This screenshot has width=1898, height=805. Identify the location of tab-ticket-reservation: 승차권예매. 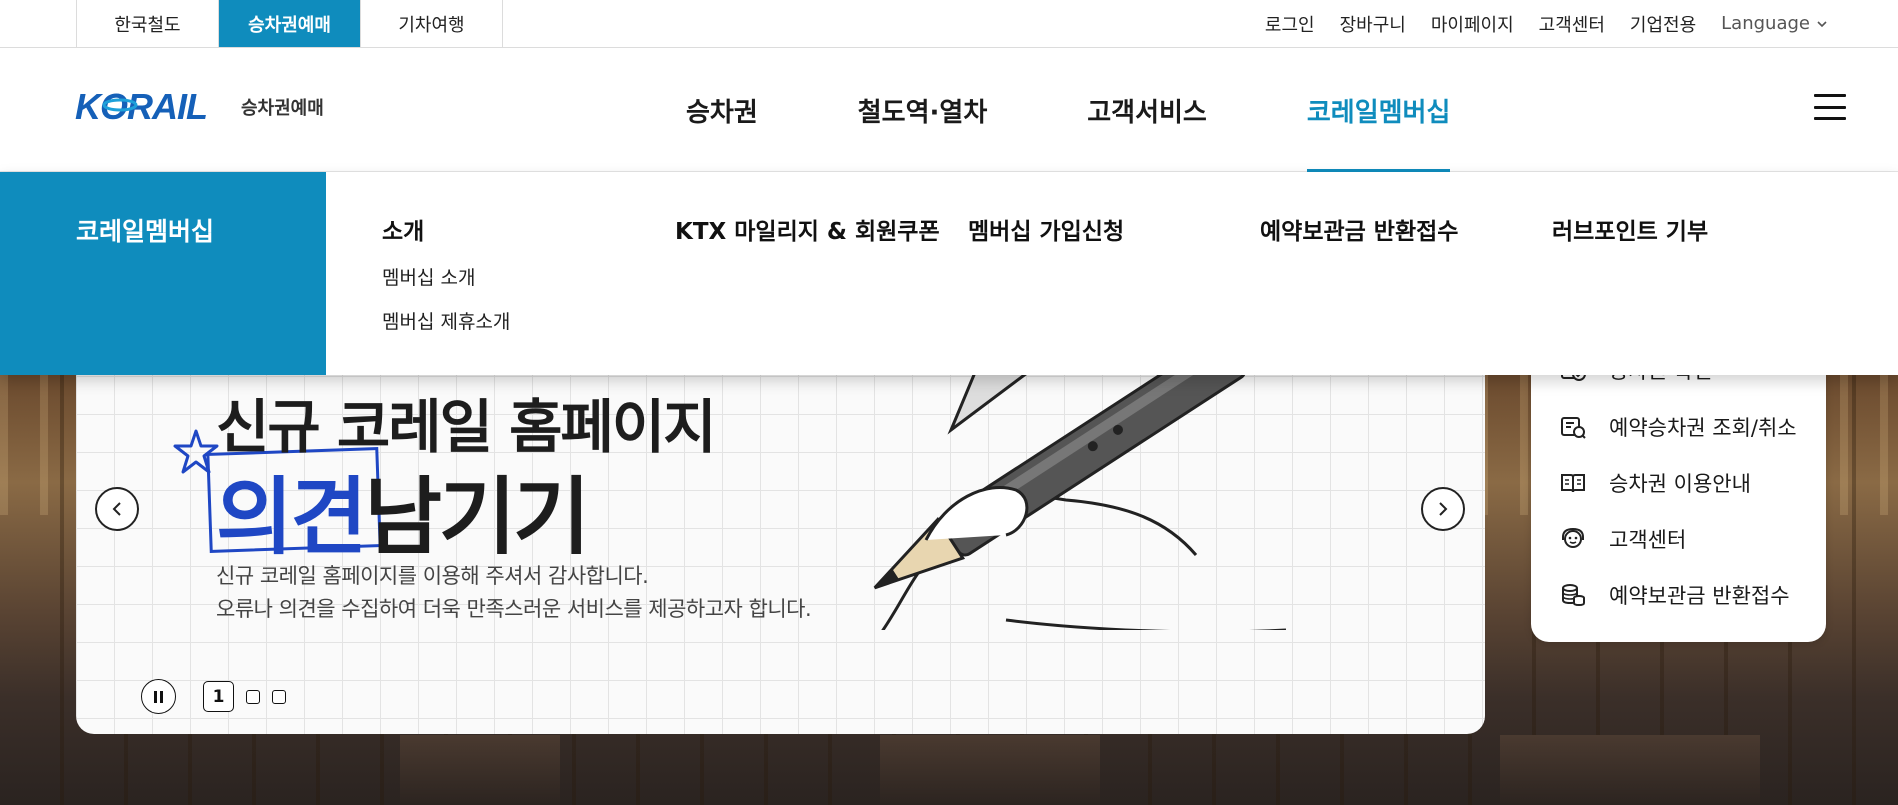
(290, 23).